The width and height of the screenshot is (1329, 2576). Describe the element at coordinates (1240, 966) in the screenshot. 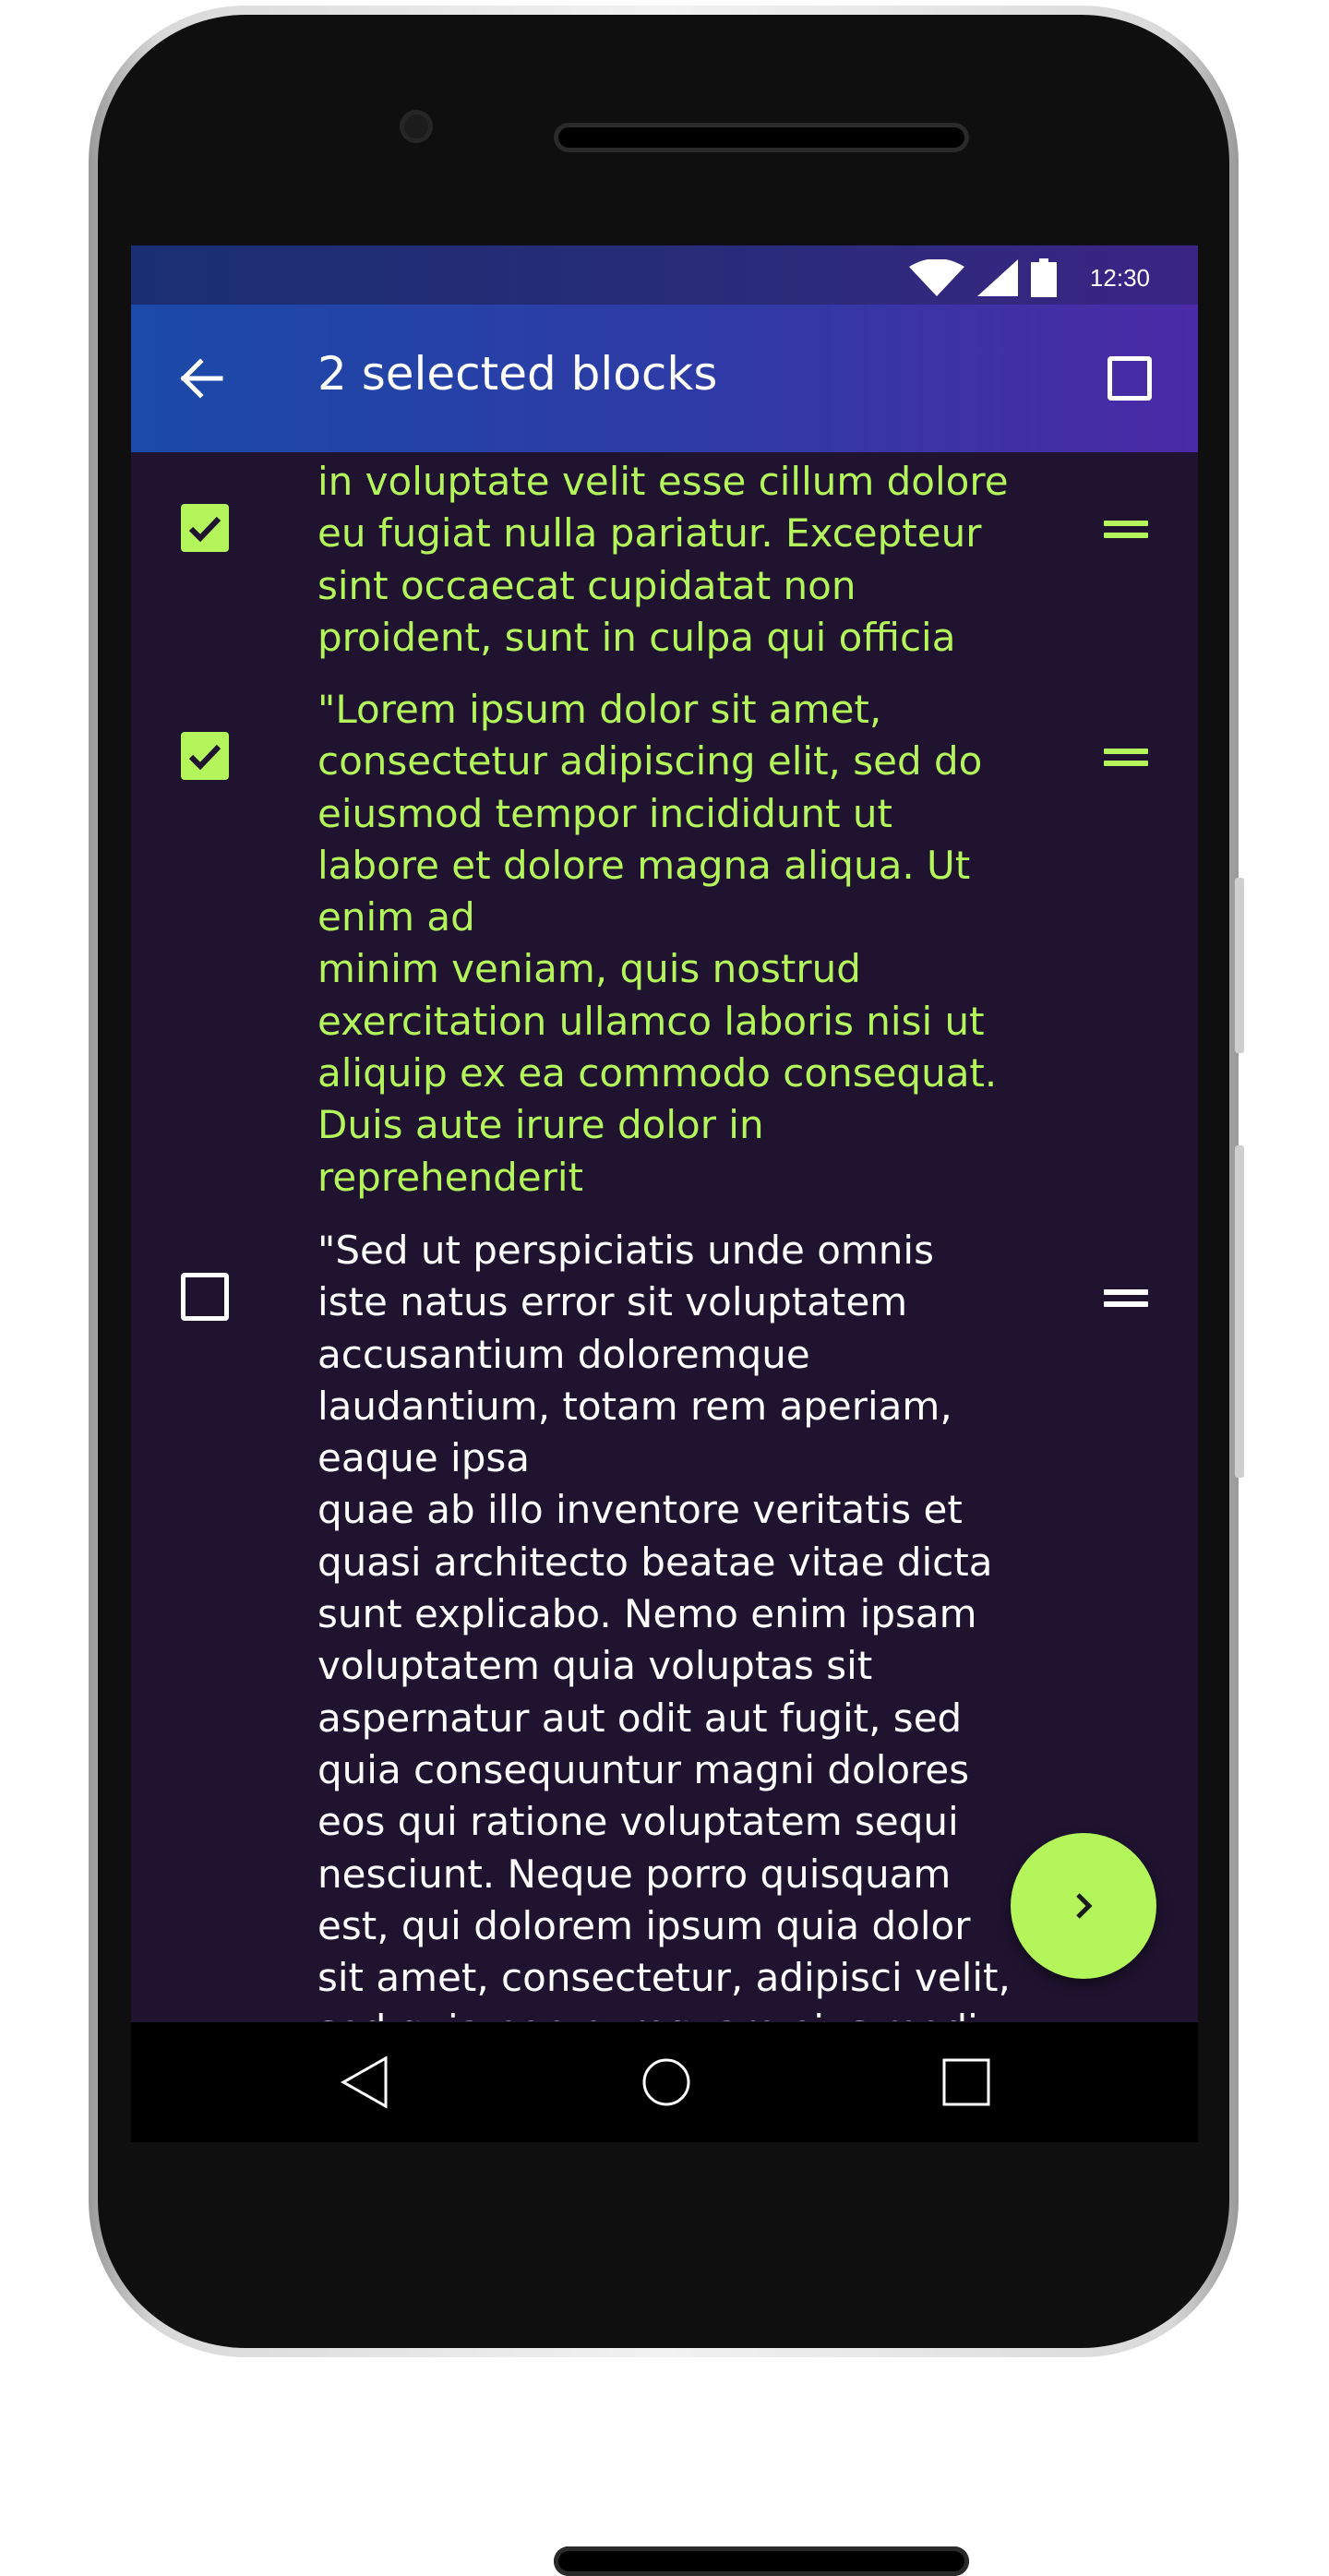

I see `power-button` at that location.